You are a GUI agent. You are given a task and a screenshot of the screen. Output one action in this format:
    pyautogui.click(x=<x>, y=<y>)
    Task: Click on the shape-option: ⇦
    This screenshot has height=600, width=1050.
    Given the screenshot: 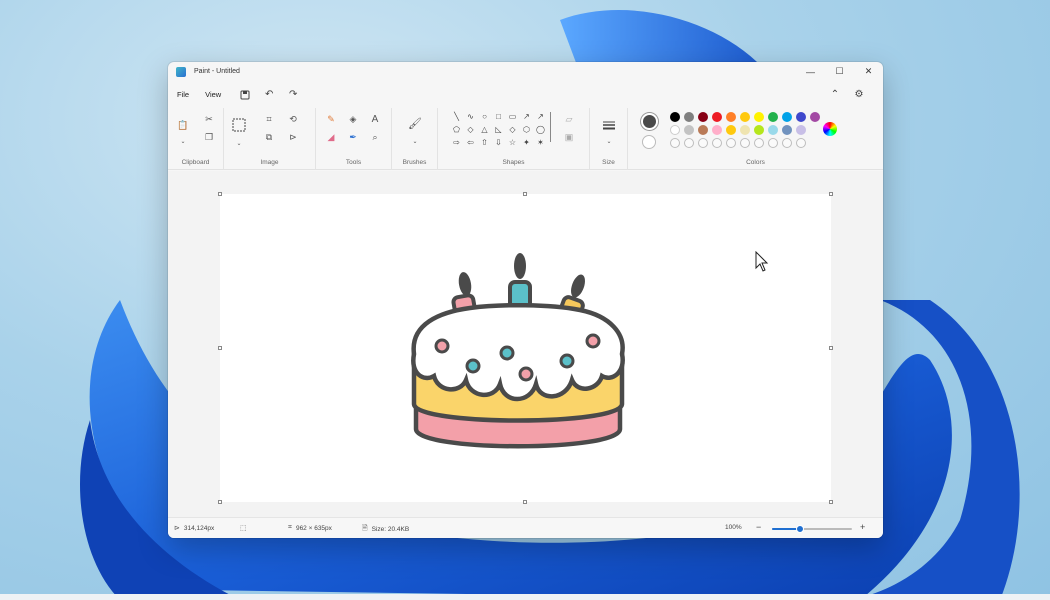 What is the action you would take?
    pyautogui.click(x=470, y=143)
    